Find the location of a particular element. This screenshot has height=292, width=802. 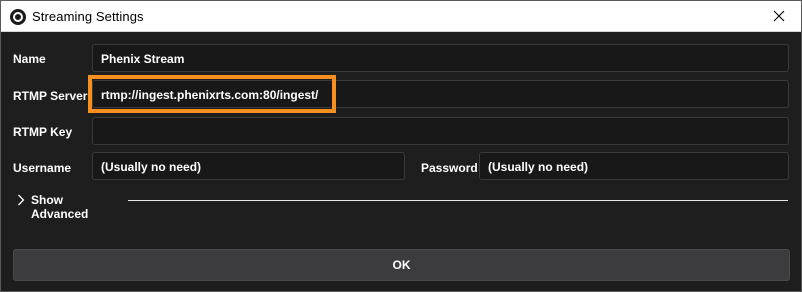

rtmp-server-label: RTMP Server is located at coordinates (50, 96).